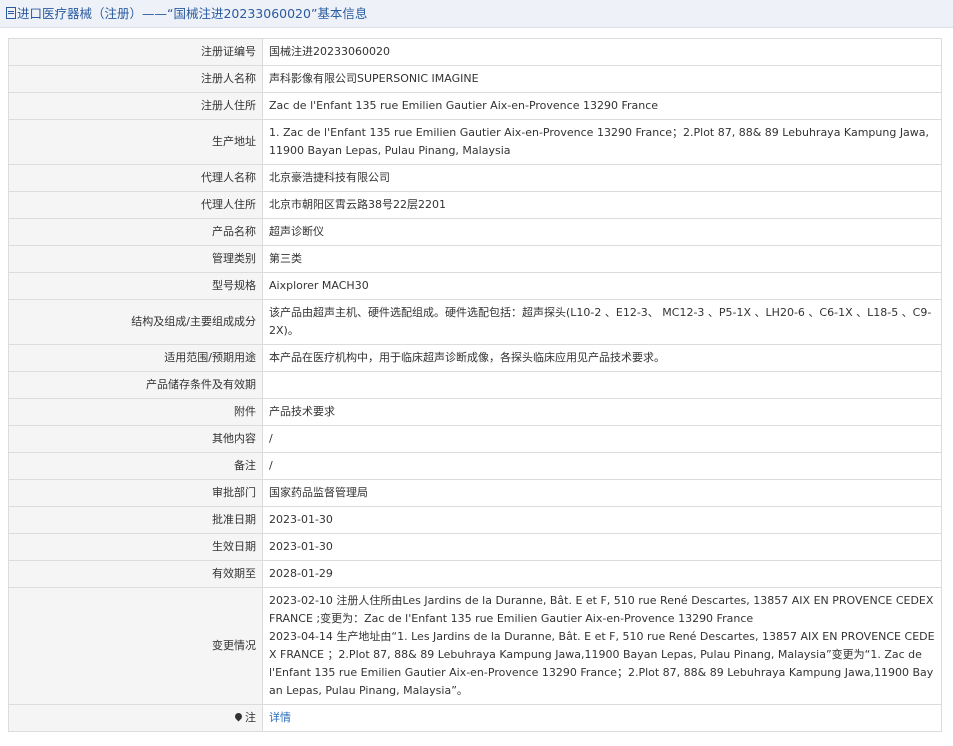 This screenshot has height=746, width=953. I want to click on row-attachment: 附件 产品技术要求, so click(475, 412).